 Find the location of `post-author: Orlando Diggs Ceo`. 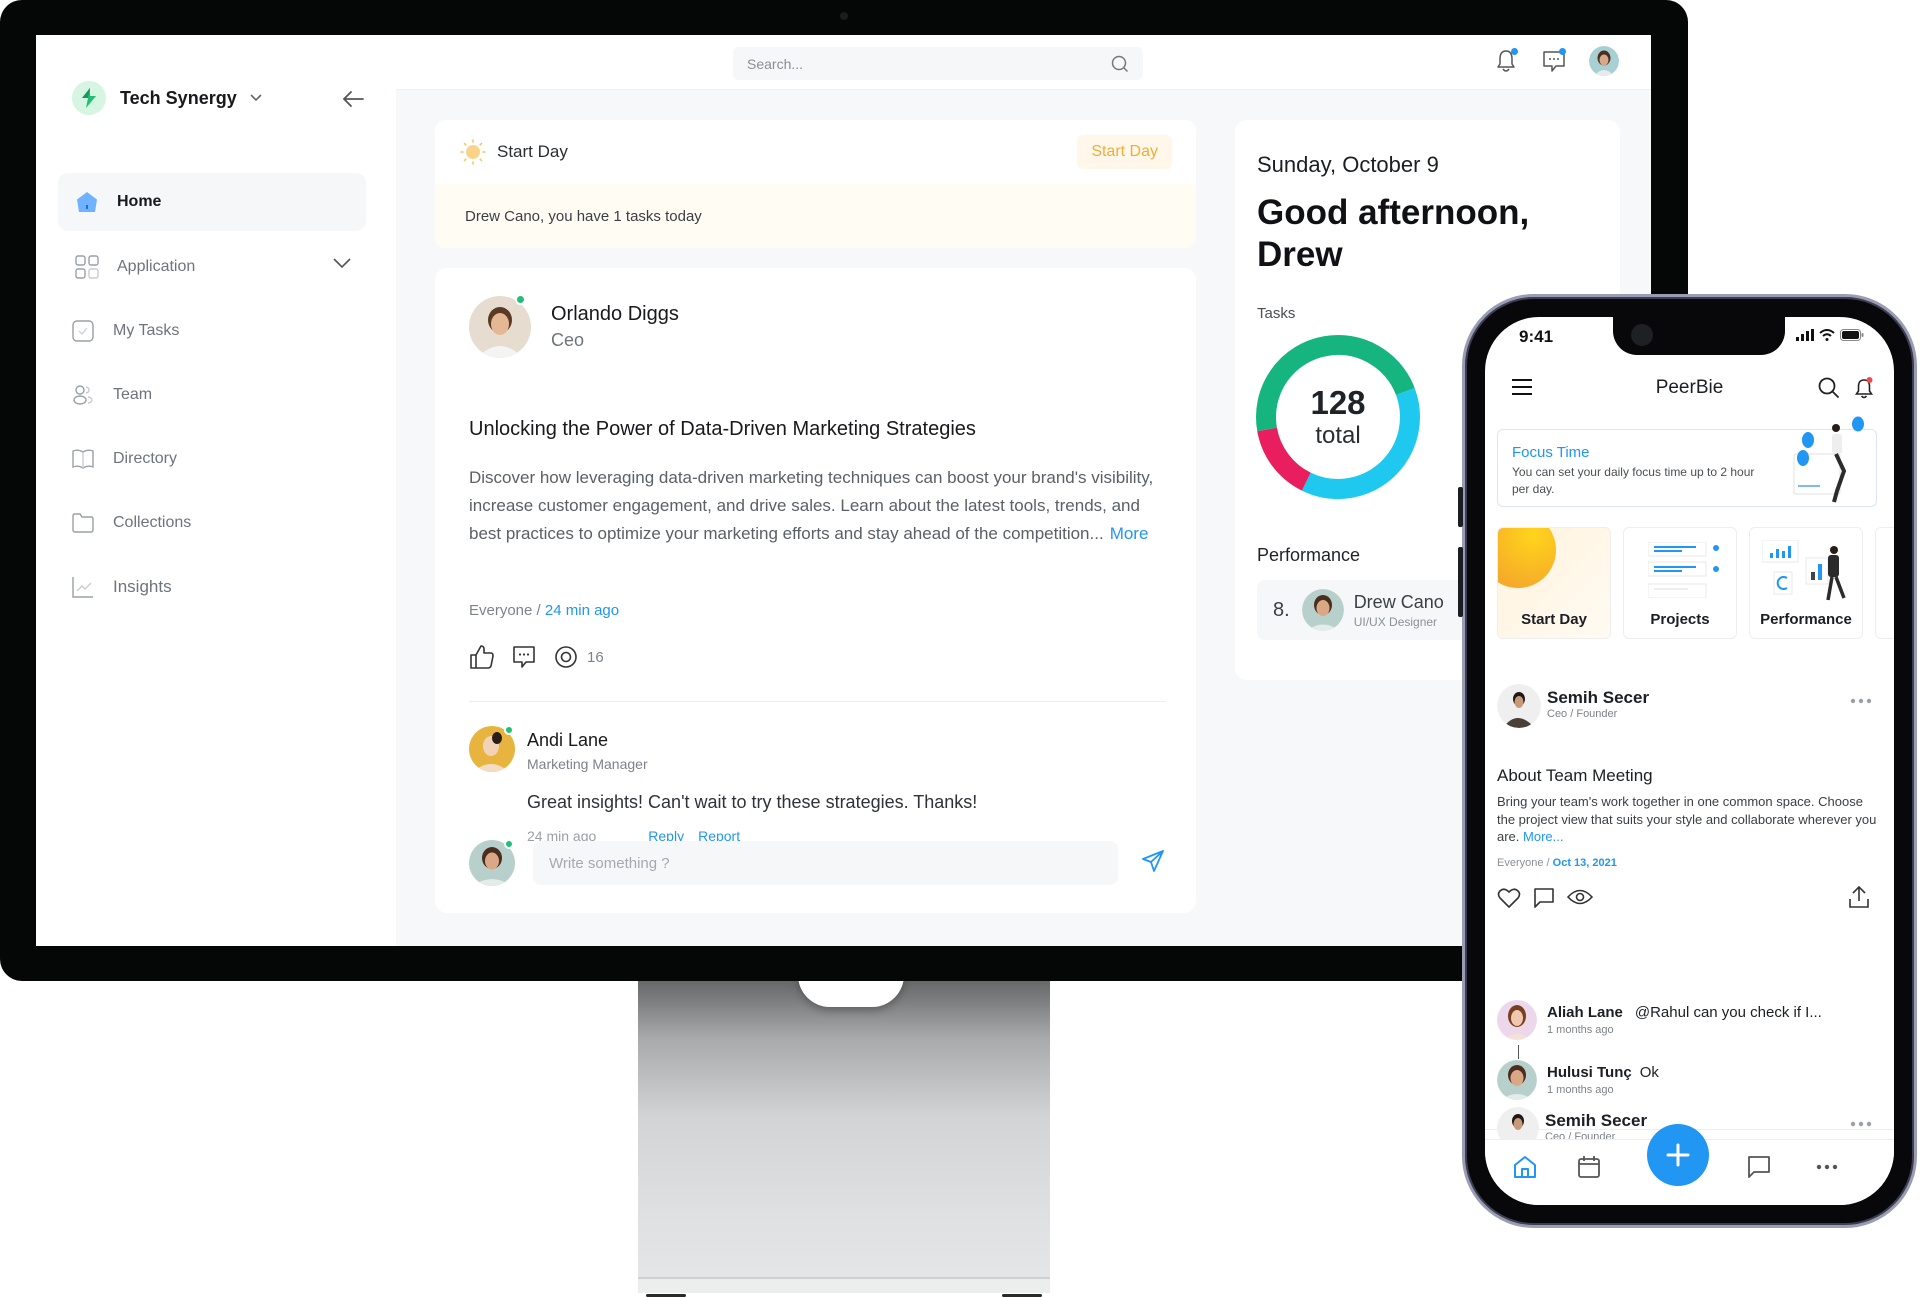

post-author: Orlando Diggs Ceo is located at coordinates (574, 326).